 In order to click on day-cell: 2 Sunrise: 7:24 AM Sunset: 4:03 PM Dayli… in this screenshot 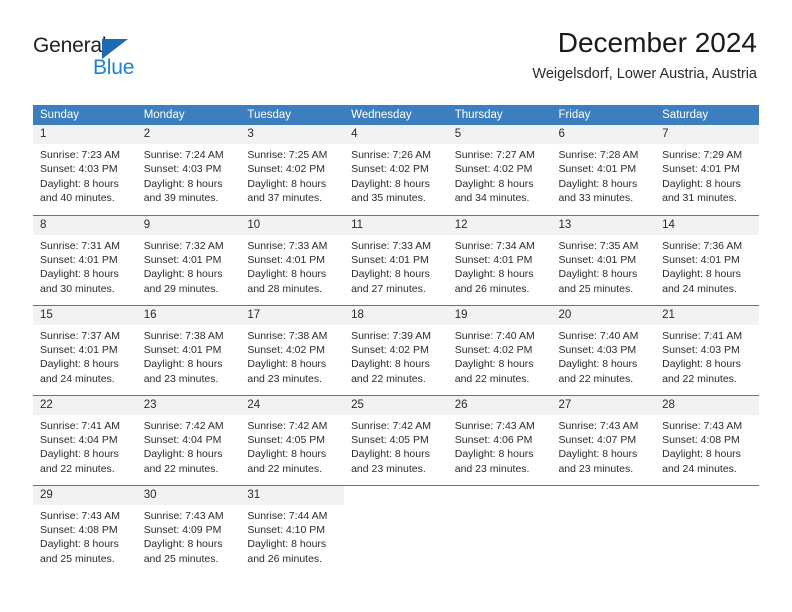, I will do `click(188, 170)`.